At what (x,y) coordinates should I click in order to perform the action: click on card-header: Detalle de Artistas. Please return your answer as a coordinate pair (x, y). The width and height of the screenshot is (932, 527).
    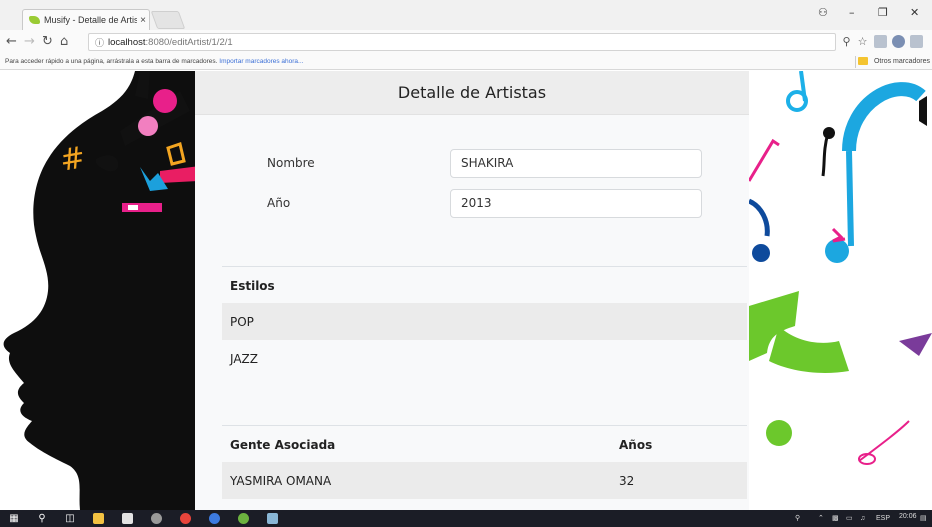
    Looking at the image, I should click on (472, 93).